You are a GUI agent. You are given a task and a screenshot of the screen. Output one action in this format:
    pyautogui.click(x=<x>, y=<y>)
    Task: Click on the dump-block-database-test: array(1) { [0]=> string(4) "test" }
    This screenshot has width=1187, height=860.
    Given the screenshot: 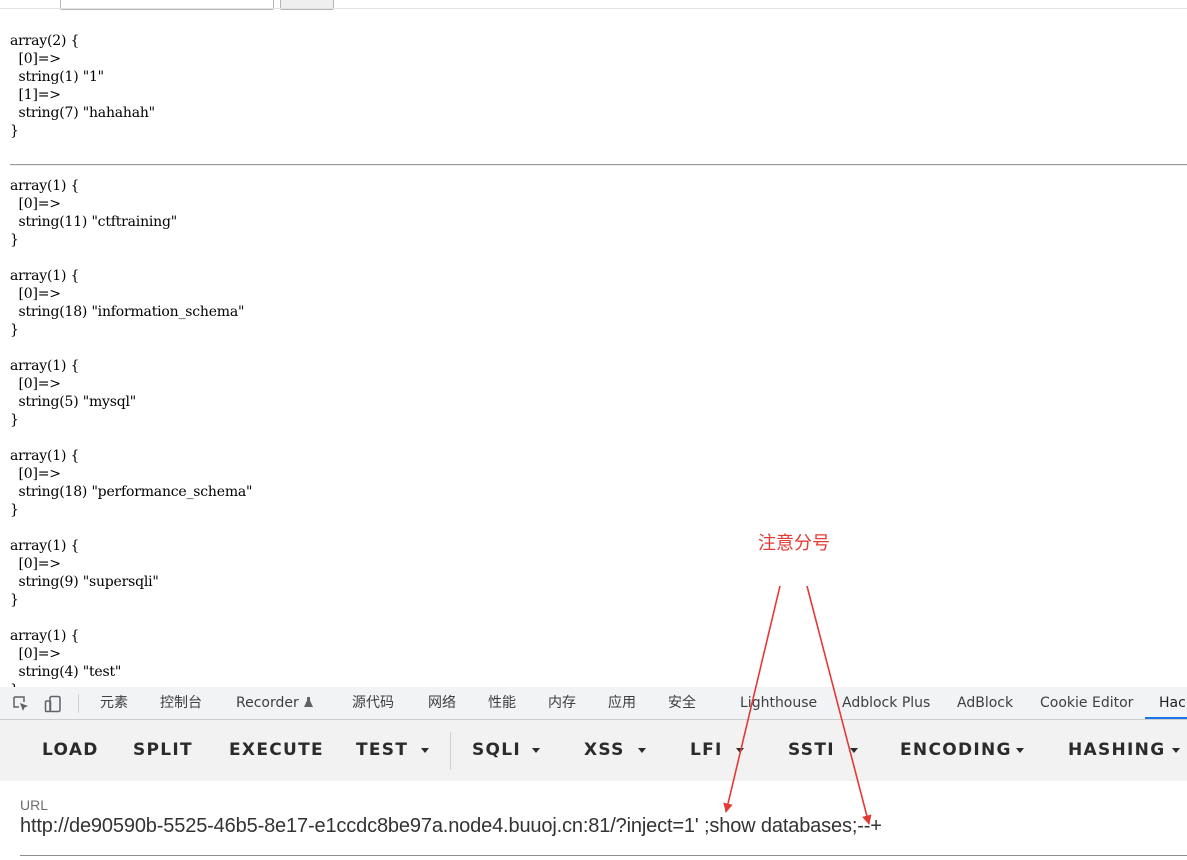 What is the action you would take?
    pyautogui.click(x=66, y=657)
    